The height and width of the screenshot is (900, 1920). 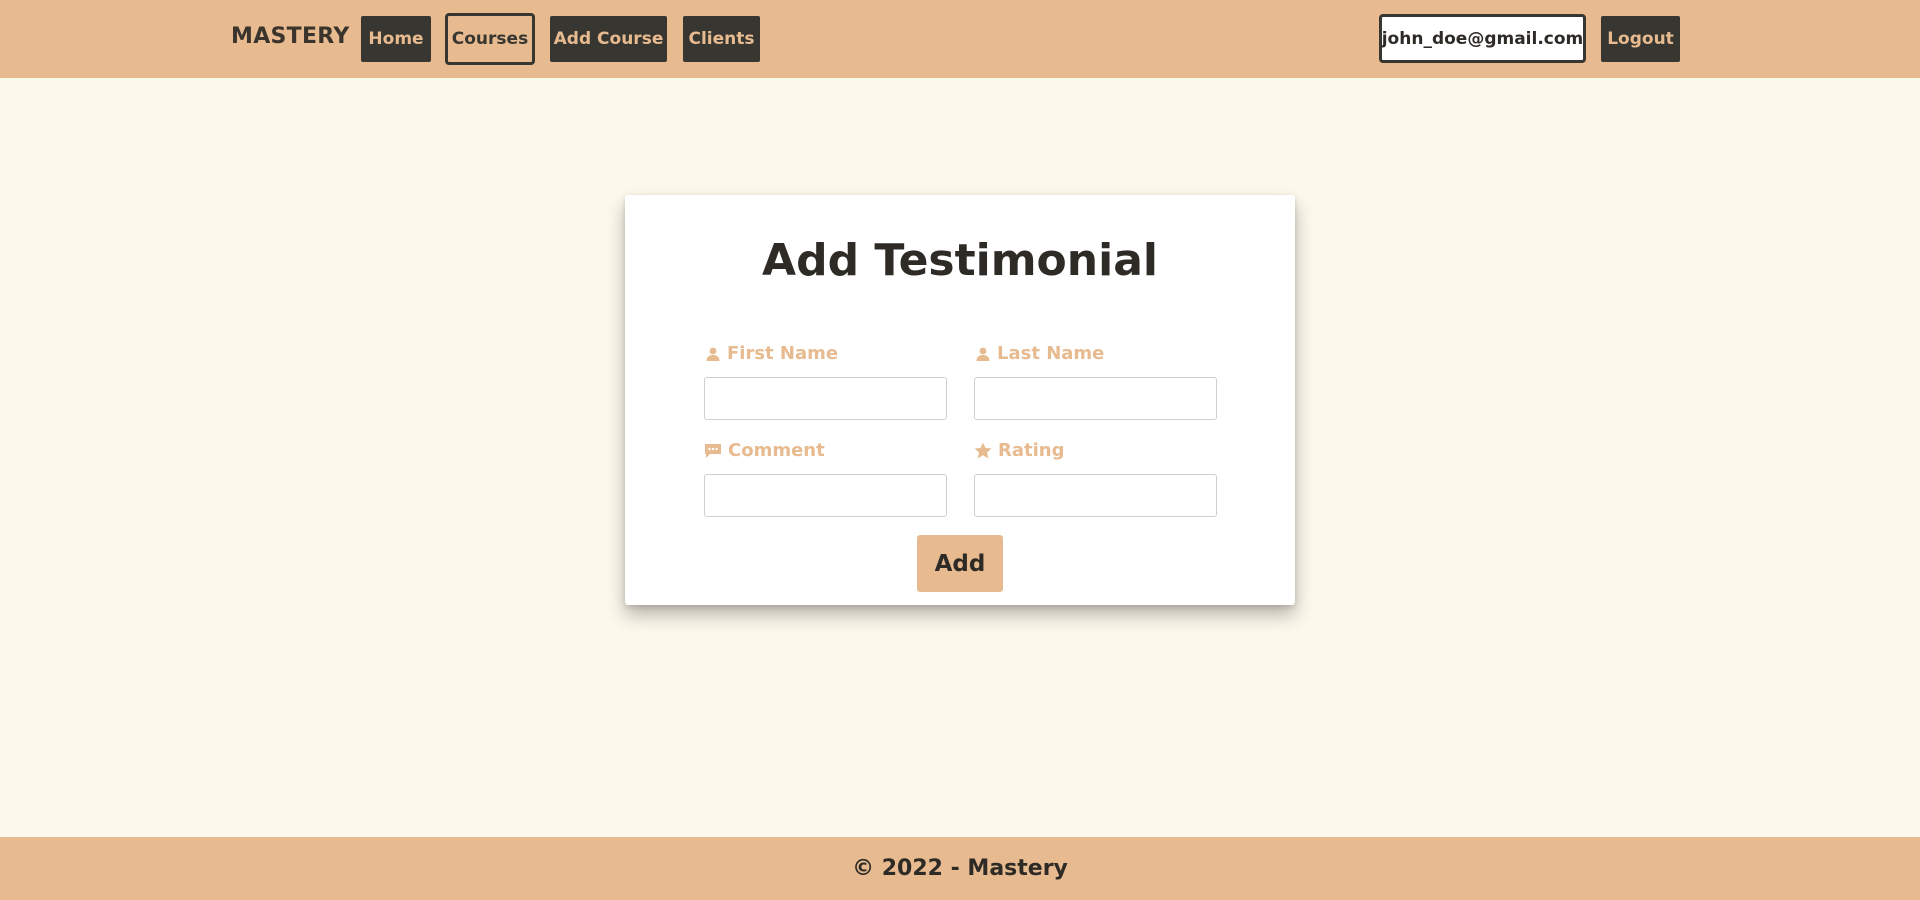 I want to click on comment-icon, so click(x=713, y=451).